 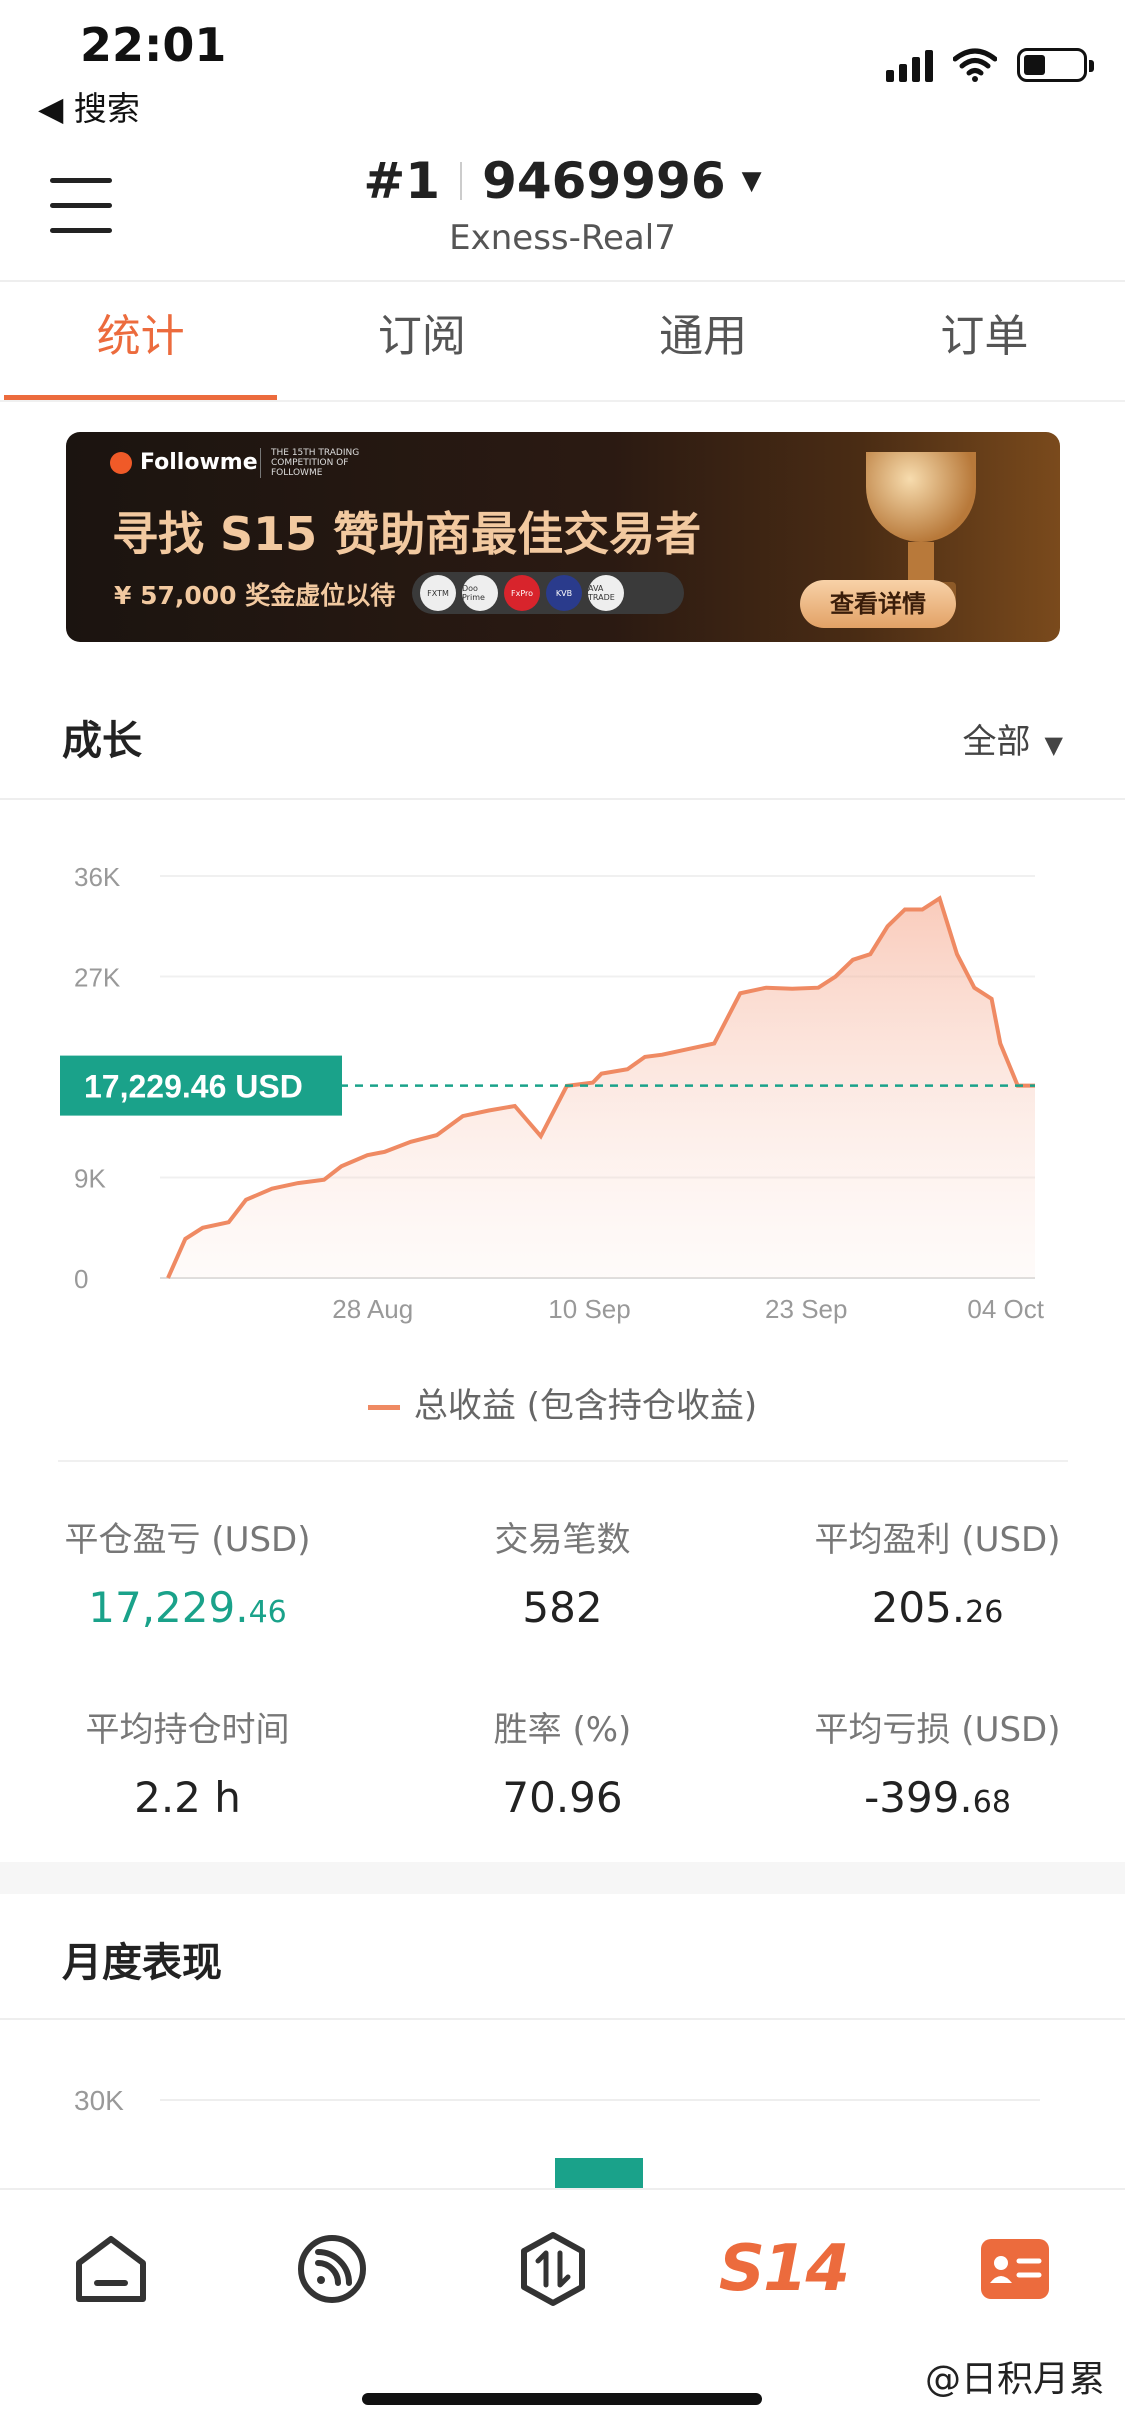 I want to click on sponsor-logo: FxPro, so click(x=522, y=593).